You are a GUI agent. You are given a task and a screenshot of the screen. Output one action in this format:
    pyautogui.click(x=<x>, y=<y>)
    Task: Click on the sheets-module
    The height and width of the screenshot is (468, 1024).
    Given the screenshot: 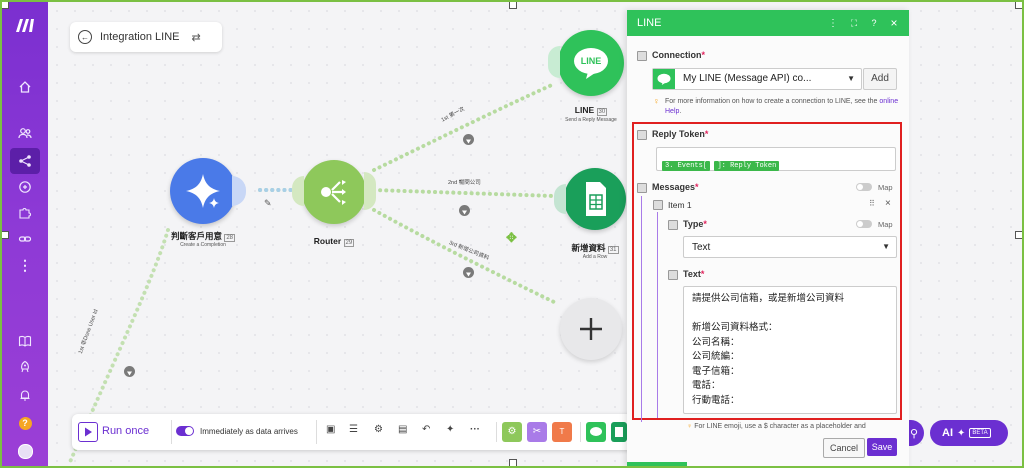 What is the action you would take?
    pyautogui.click(x=595, y=199)
    